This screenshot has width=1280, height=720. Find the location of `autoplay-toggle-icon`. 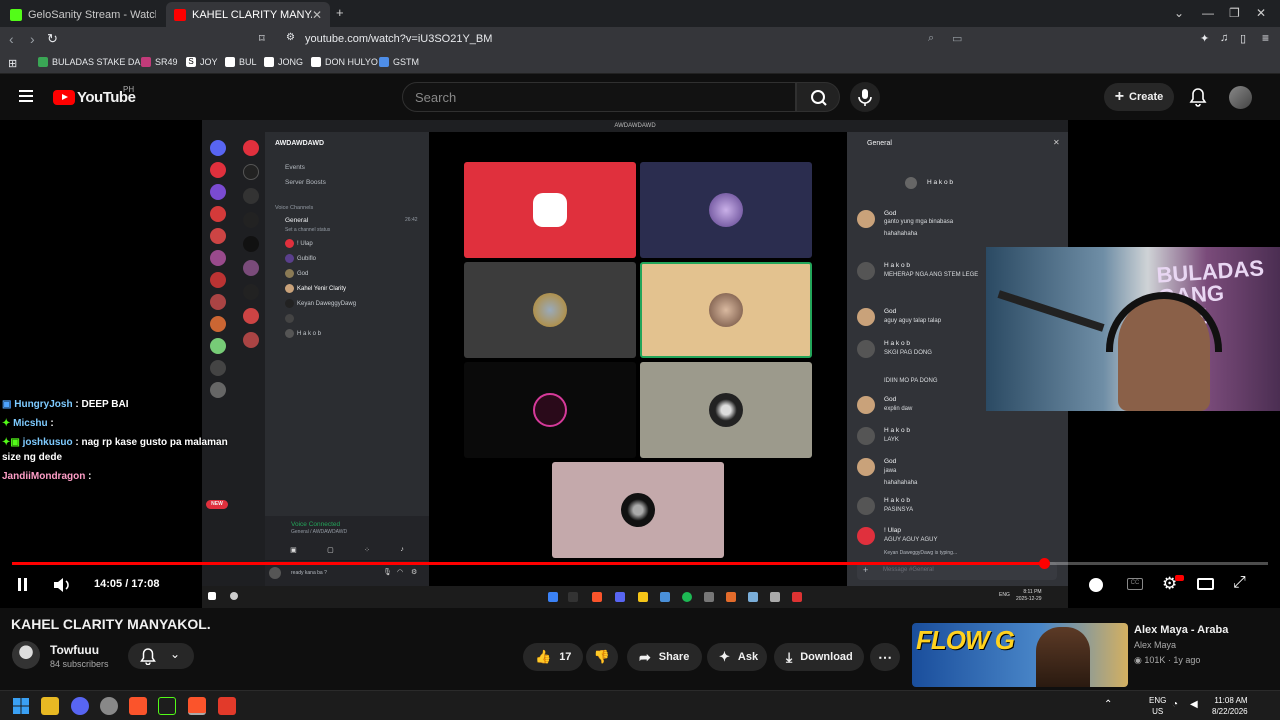

autoplay-toggle-icon is located at coordinates (1096, 585).